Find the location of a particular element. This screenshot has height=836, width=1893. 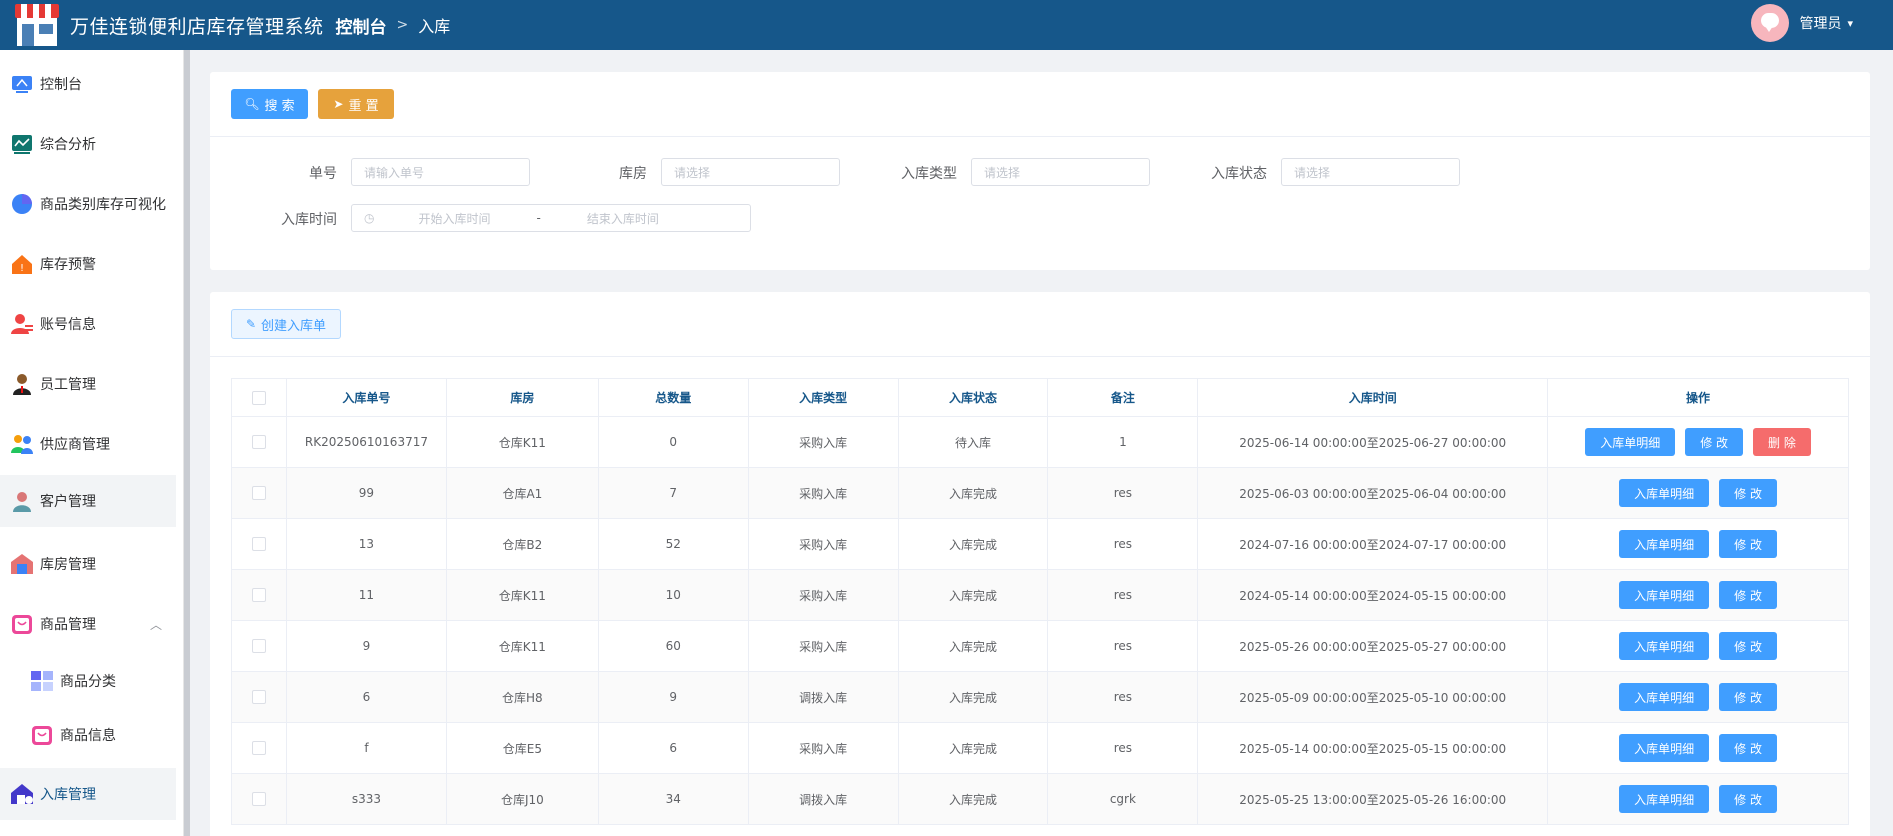

end-time-input: 结束入库时间 is located at coordinates (623, 218).